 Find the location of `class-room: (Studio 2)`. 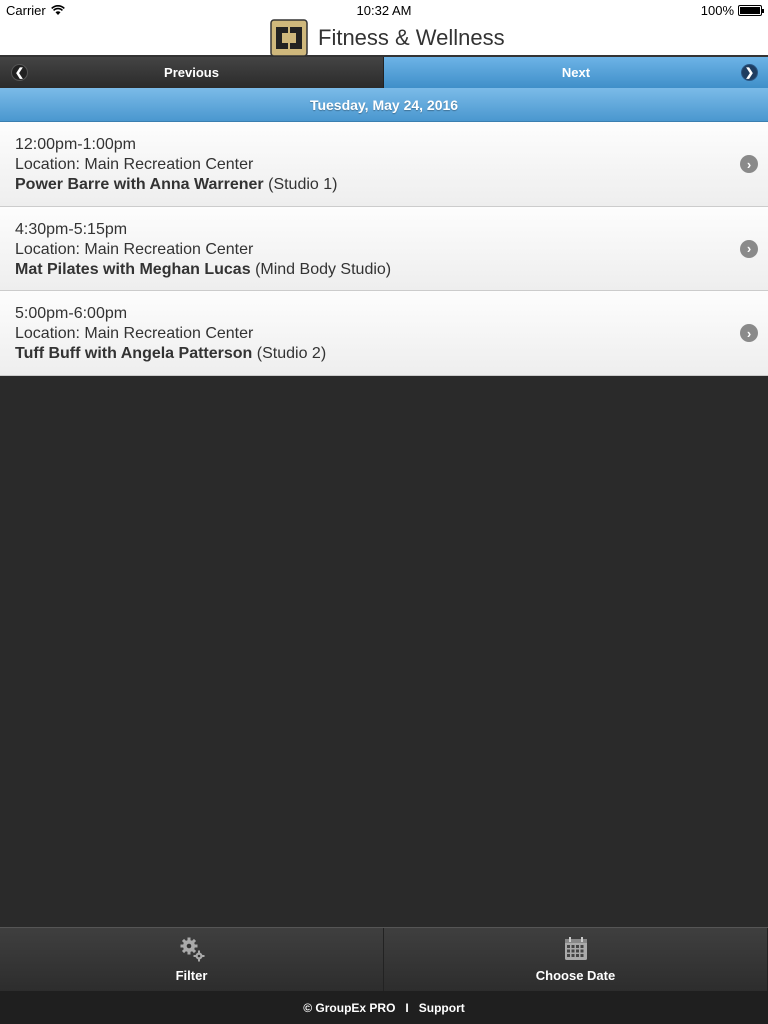

class-room: (Studio 2) is located at coordinates (291, 353).